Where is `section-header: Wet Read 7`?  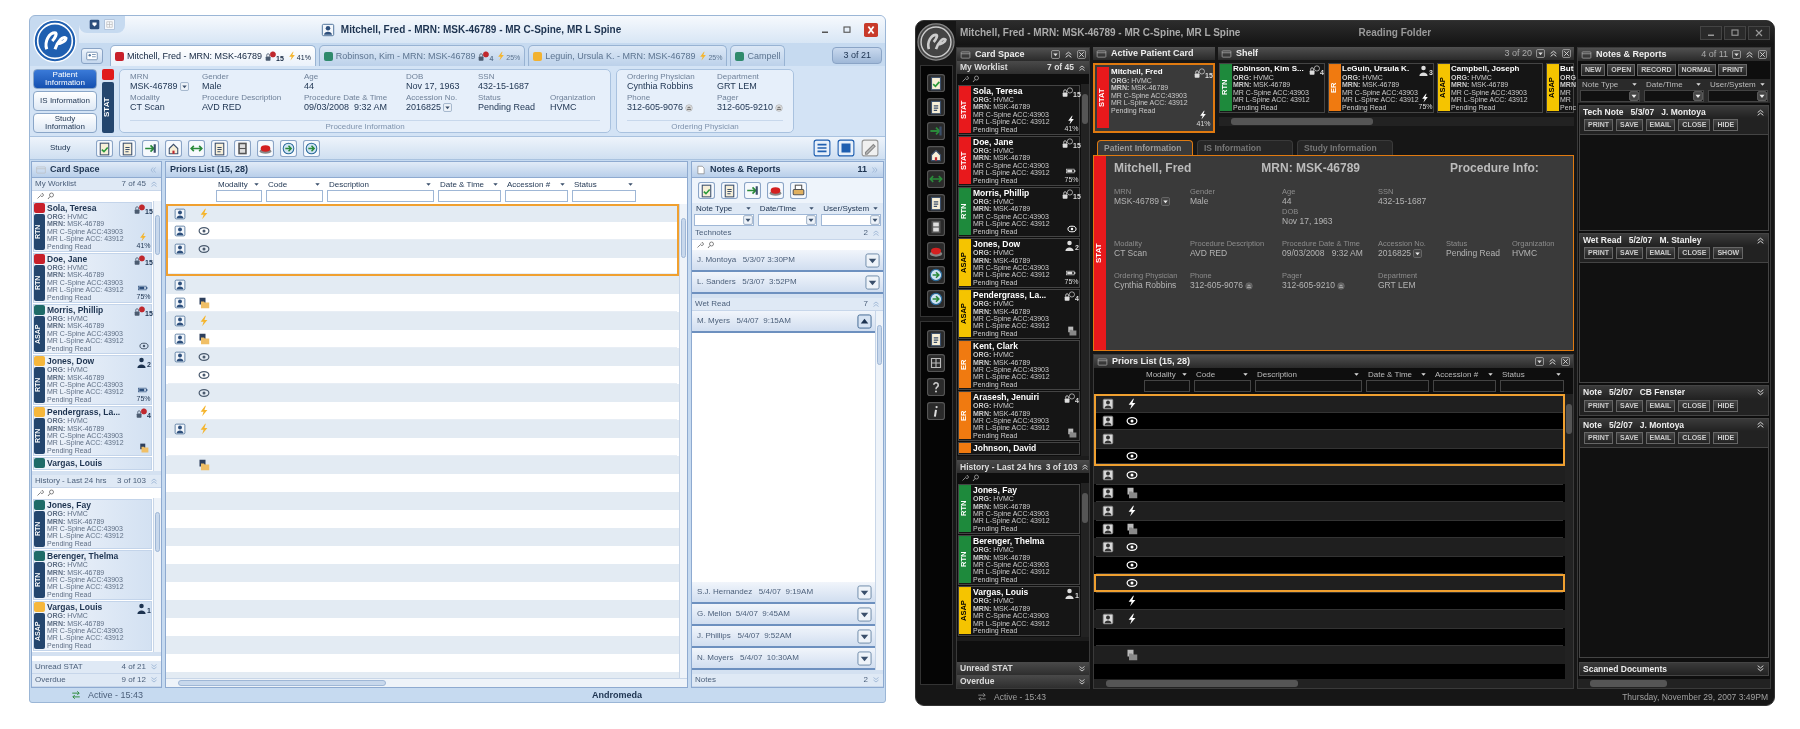 section-header: Wet Read 7 is located at coordinates (787, 304).